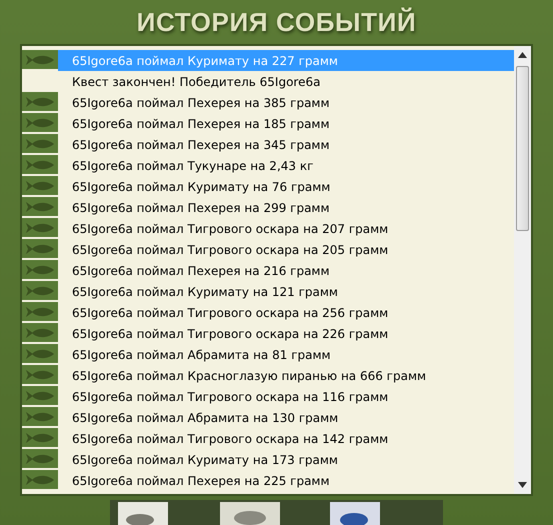  I want to click on event-row: 65Igore6a поймал Пехерея на 216 грамм, so click(286, 270).